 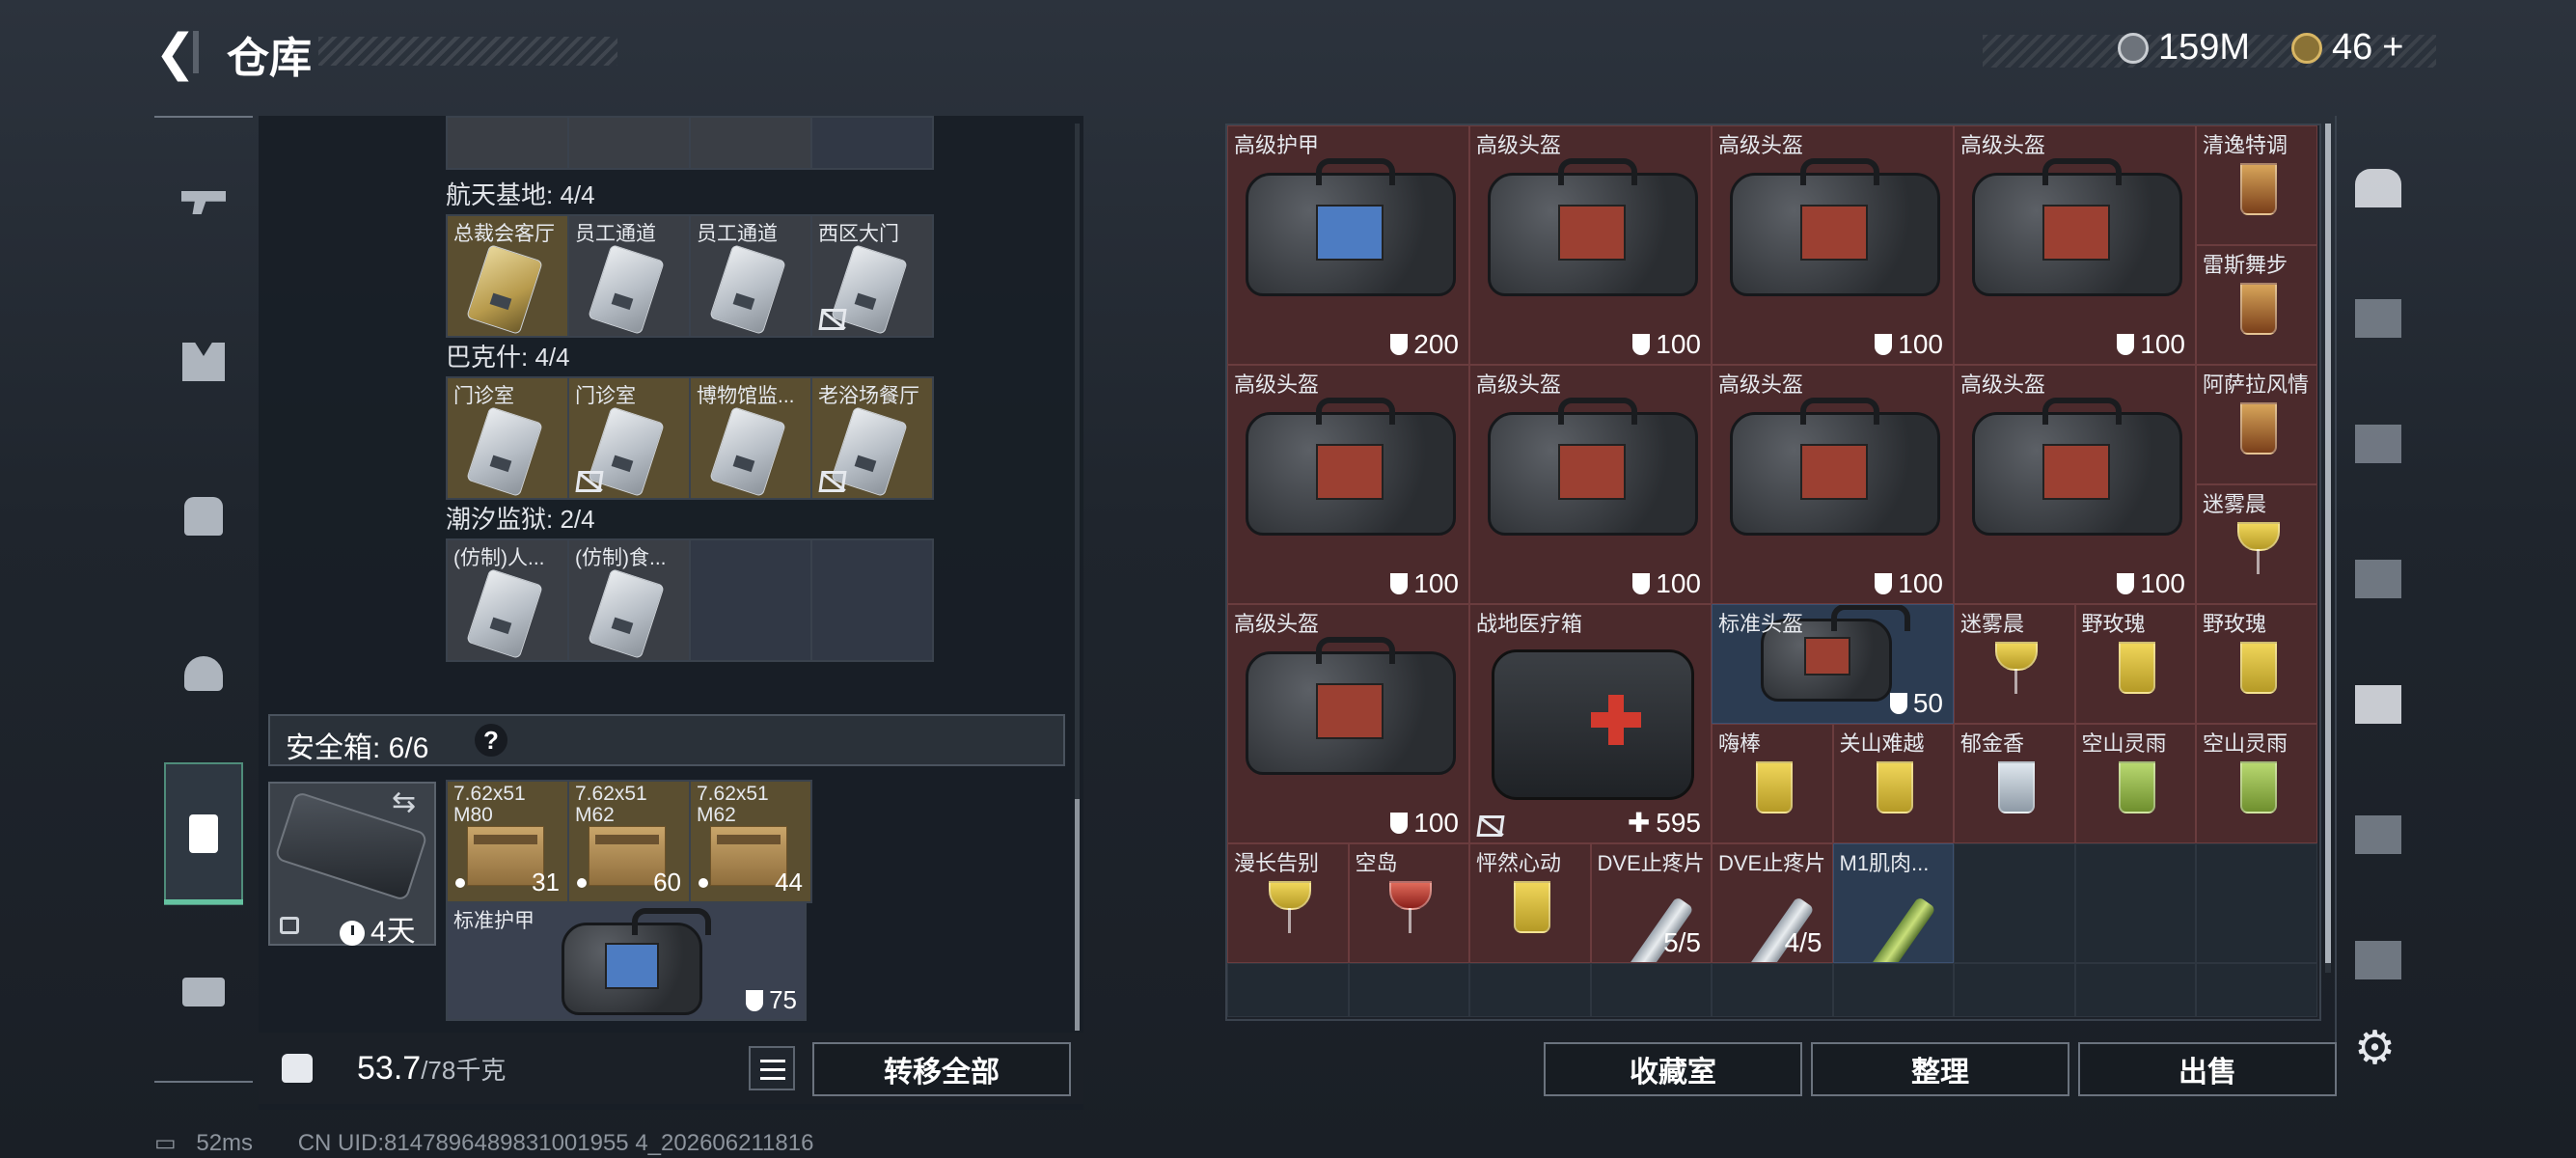 I want to click on nav-toolbox, so click(x=204, y=992).